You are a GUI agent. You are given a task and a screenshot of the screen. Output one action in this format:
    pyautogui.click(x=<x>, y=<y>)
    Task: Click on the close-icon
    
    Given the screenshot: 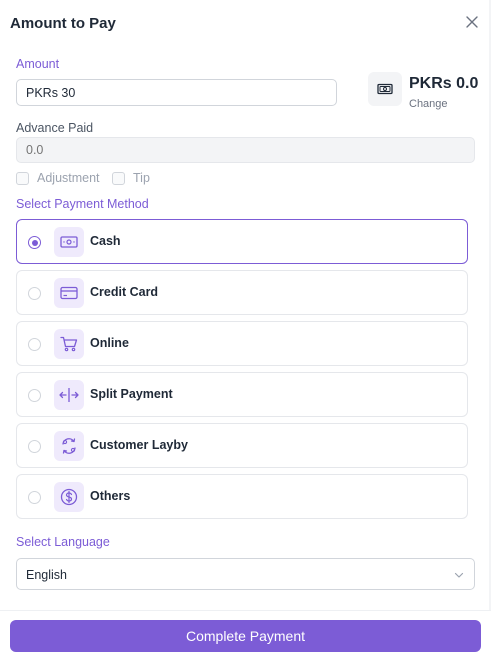 What is the action you would take?
    pyautogui.click(x=472, y=22)
    